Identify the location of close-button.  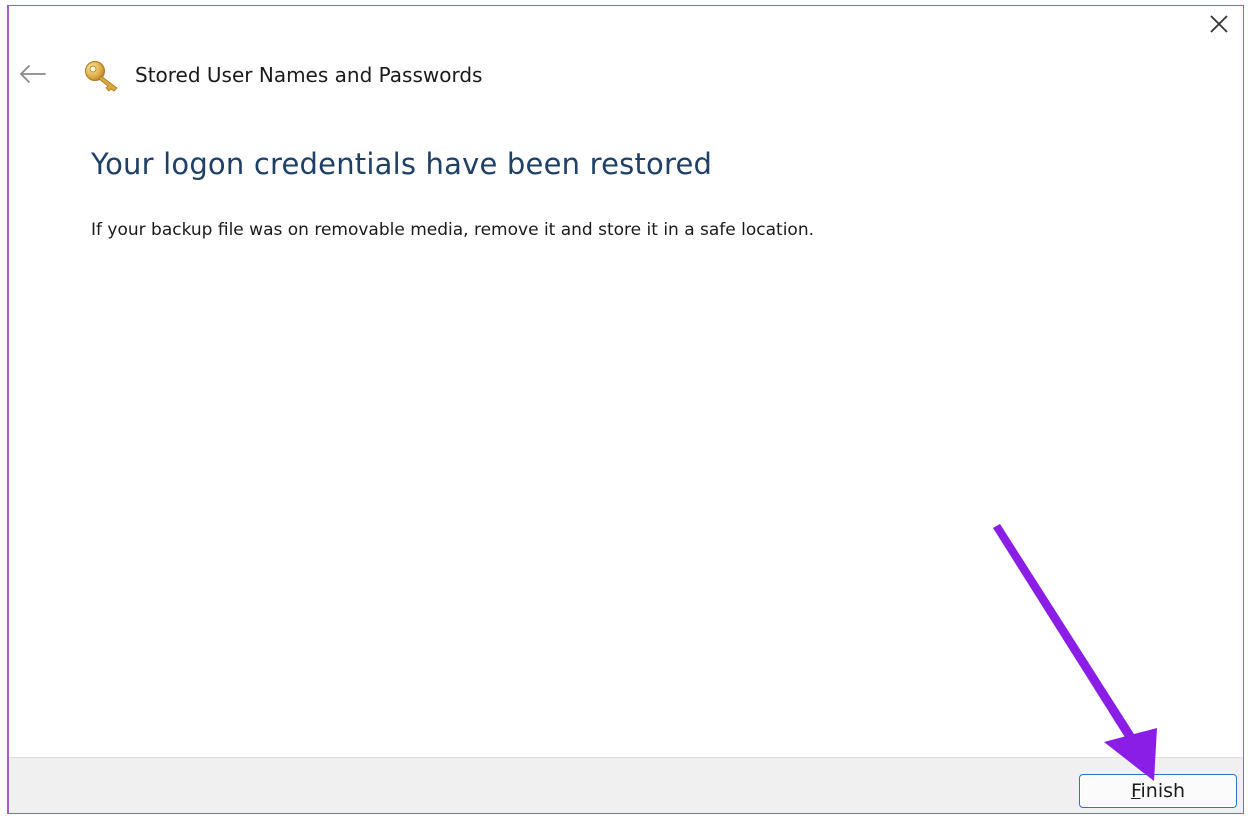
(1219, 24).